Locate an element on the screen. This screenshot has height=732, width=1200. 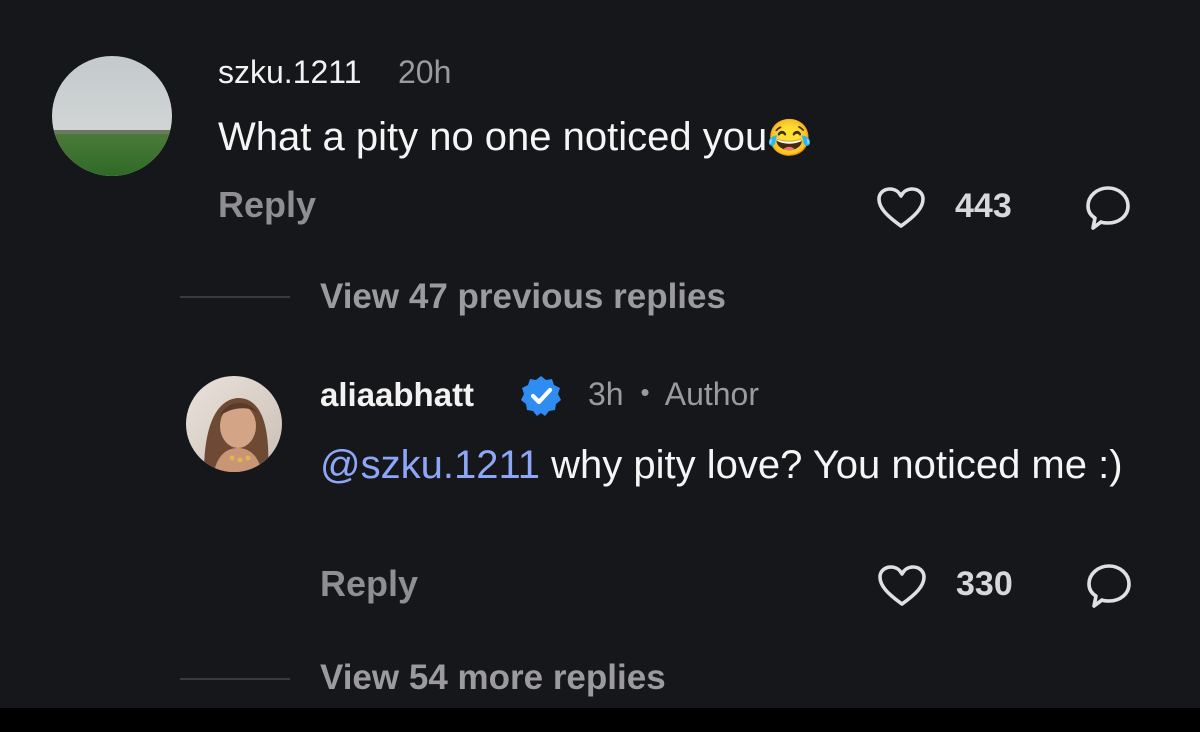
comment-text-body: What a pity no one noticed you is located at coordinates (493, 137).